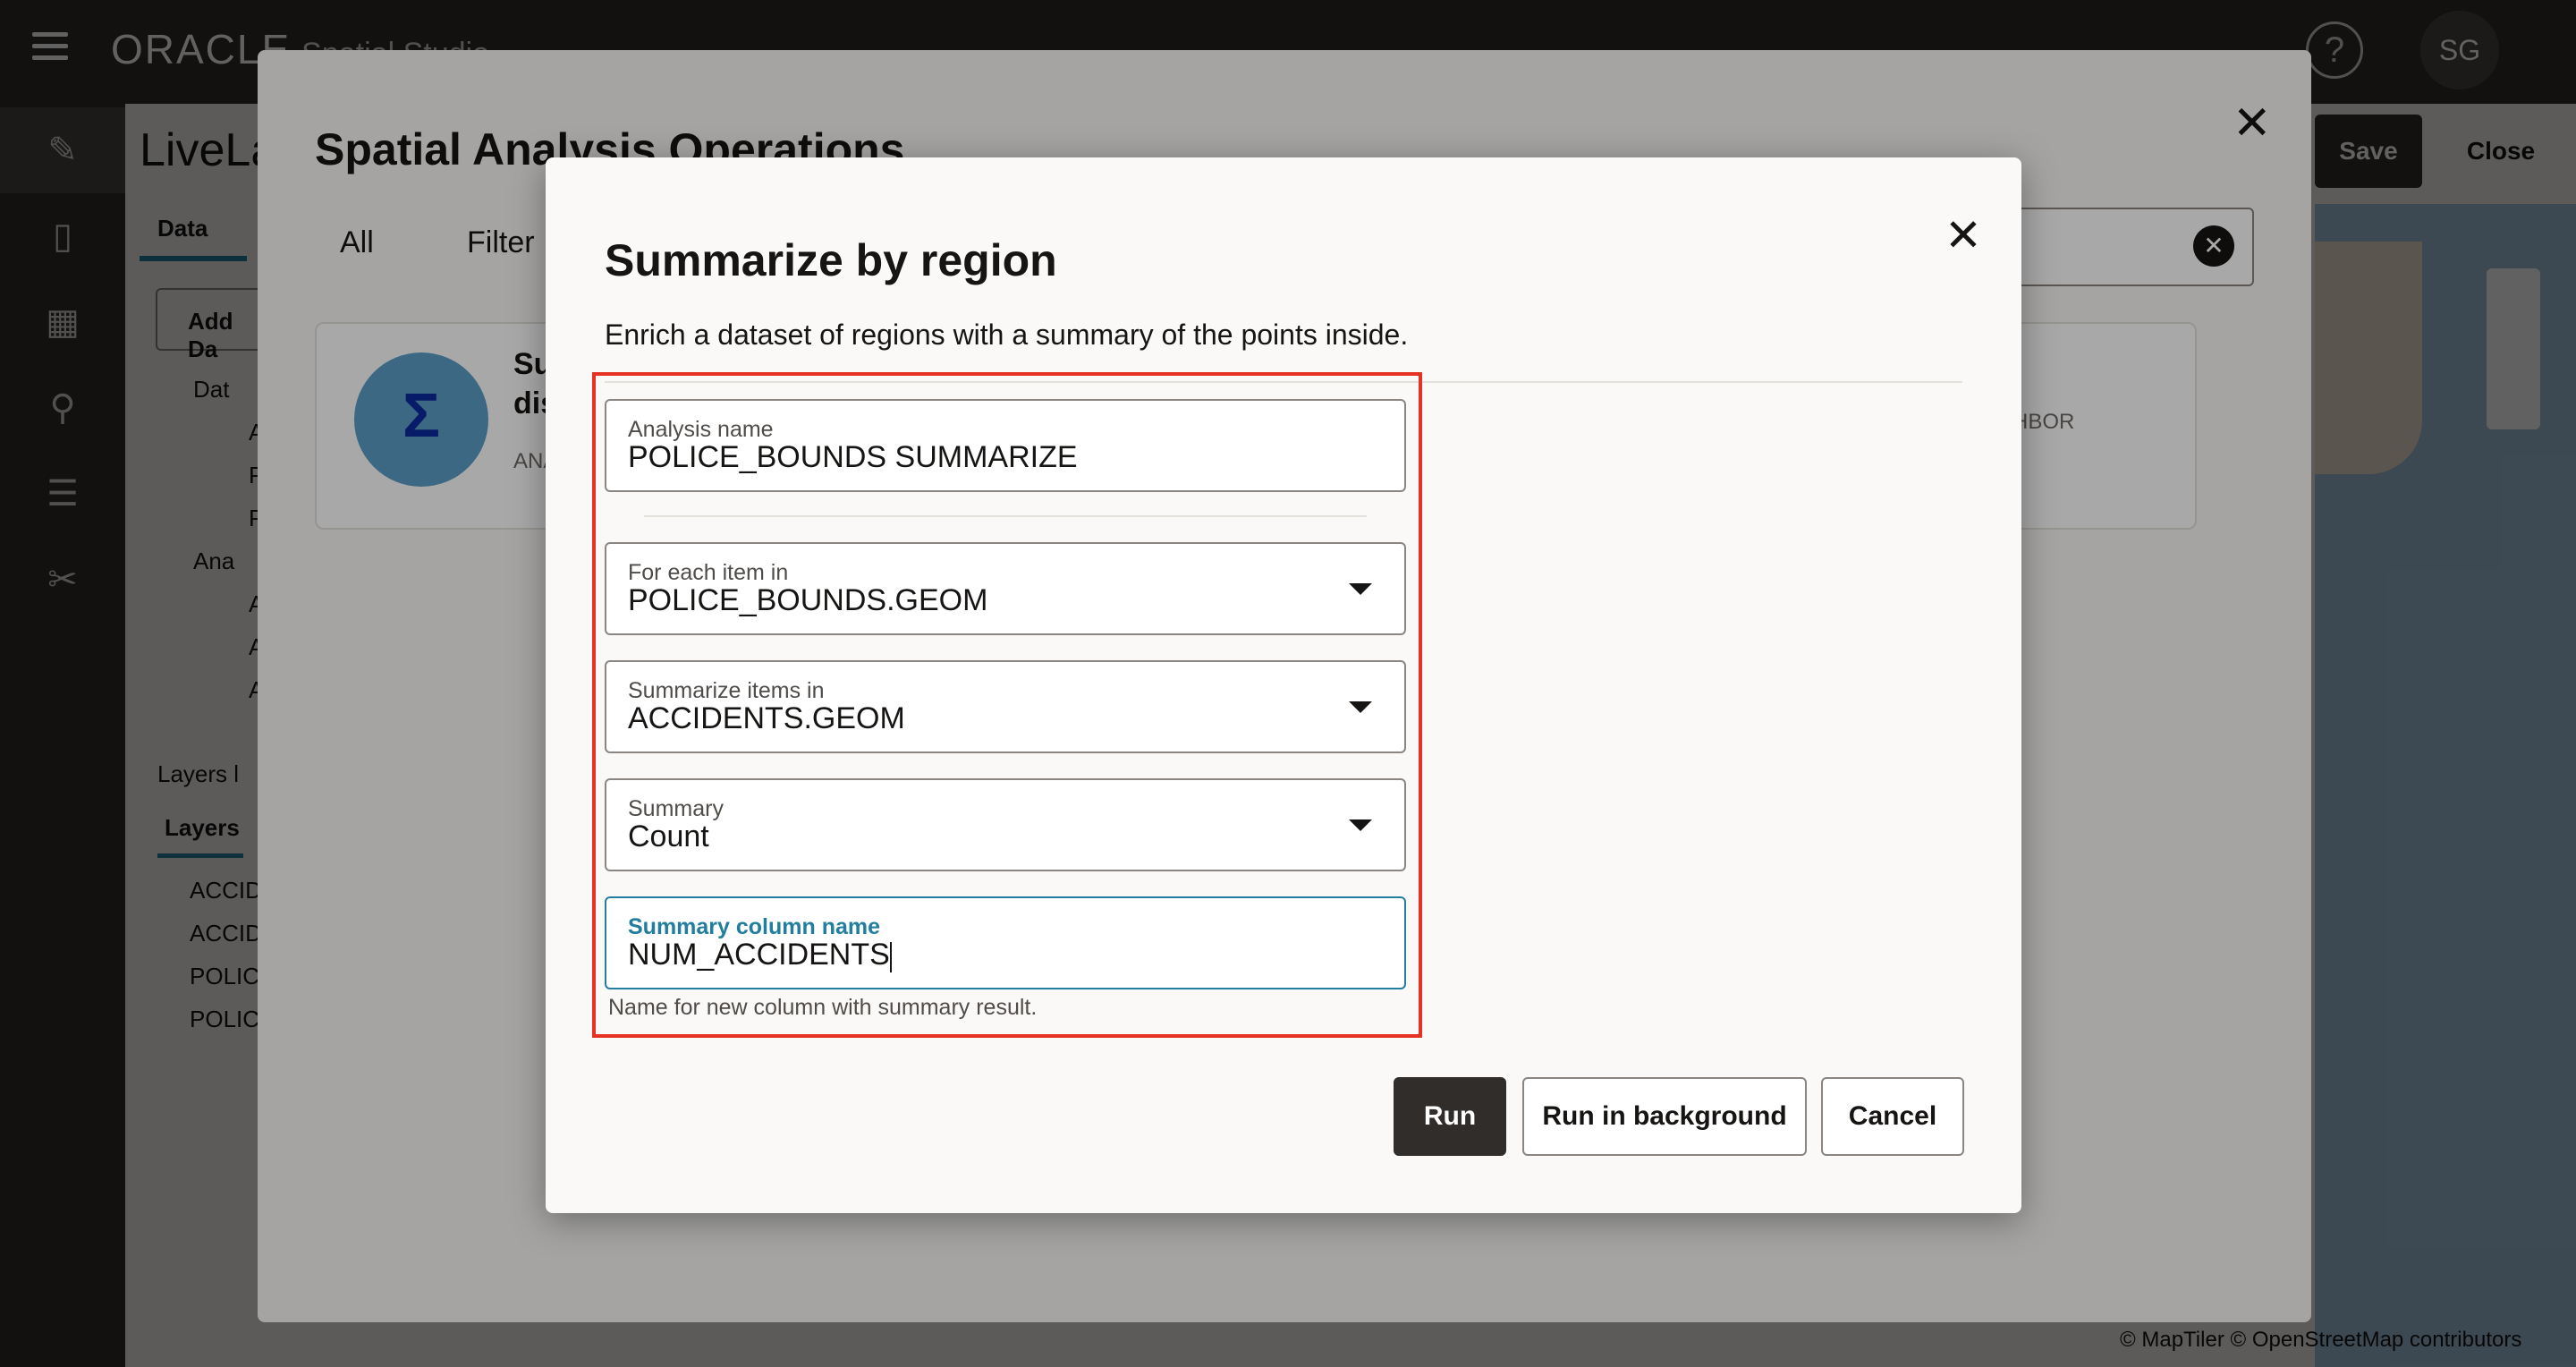 The image size is (2576, 1367). I want to click on dialog-title: Summarize by region, so click(831, 260).